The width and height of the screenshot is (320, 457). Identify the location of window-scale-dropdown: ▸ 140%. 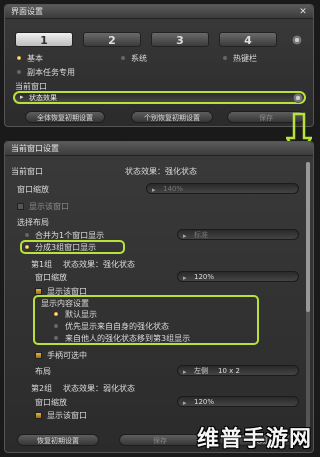
(222, 188).